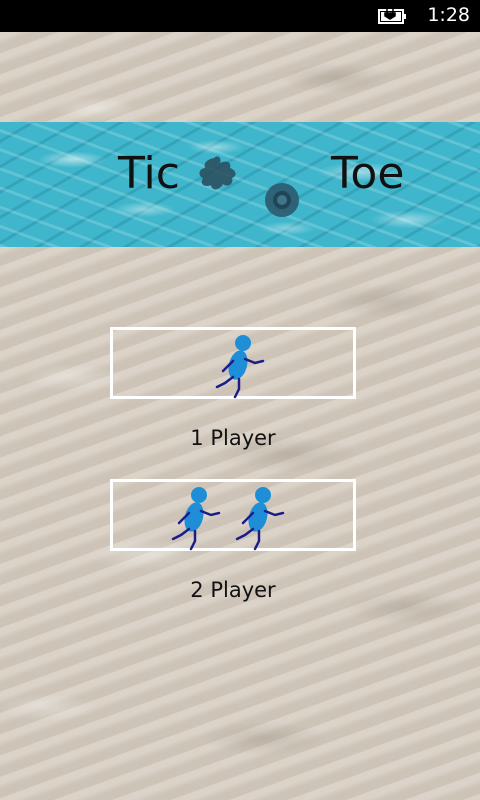  What do you see at coordinates (240, 367) in the screenshot?
I see `single-runner-icon` at bounding box center [240, 367].